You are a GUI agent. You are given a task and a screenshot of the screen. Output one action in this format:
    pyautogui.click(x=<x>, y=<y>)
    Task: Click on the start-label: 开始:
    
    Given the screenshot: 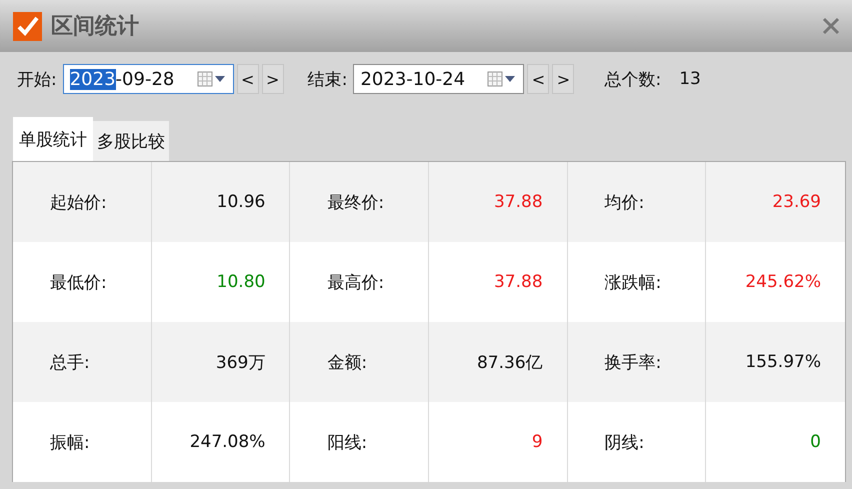 What is the action you would take?
    pyautogui.click(x=37, y=79)
    